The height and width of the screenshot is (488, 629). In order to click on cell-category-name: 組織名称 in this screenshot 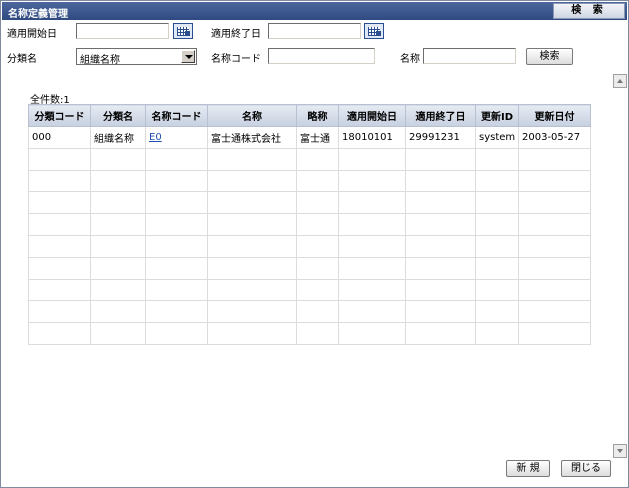, I will do `click(118, 137)`.